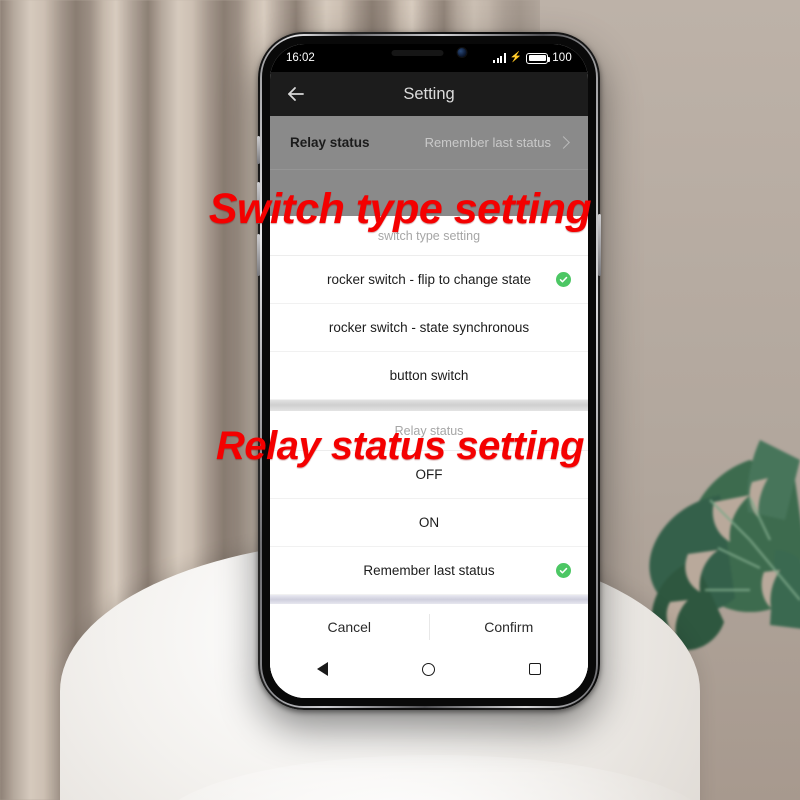  Describe the element at coordinates (562, 58) in the screenshot. I see `battery-percent: 100` at that location.